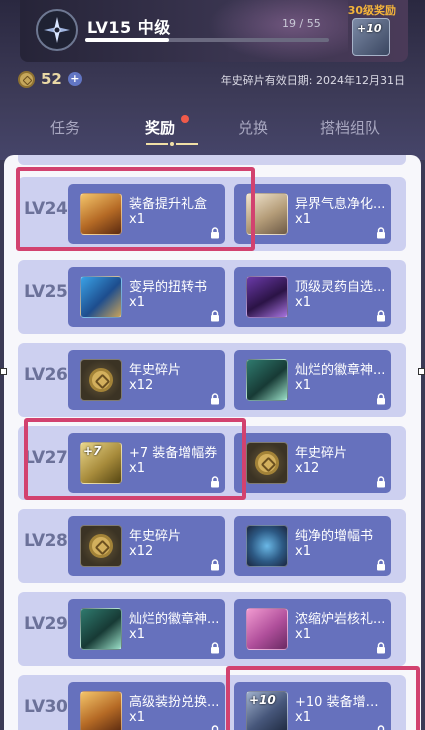 The height and width of the screenshot is (730, 425). Describe the element at coordinates (312, 546) in the screenshot. I see `reward-item: 纯净的增幅书 x1` at that location.